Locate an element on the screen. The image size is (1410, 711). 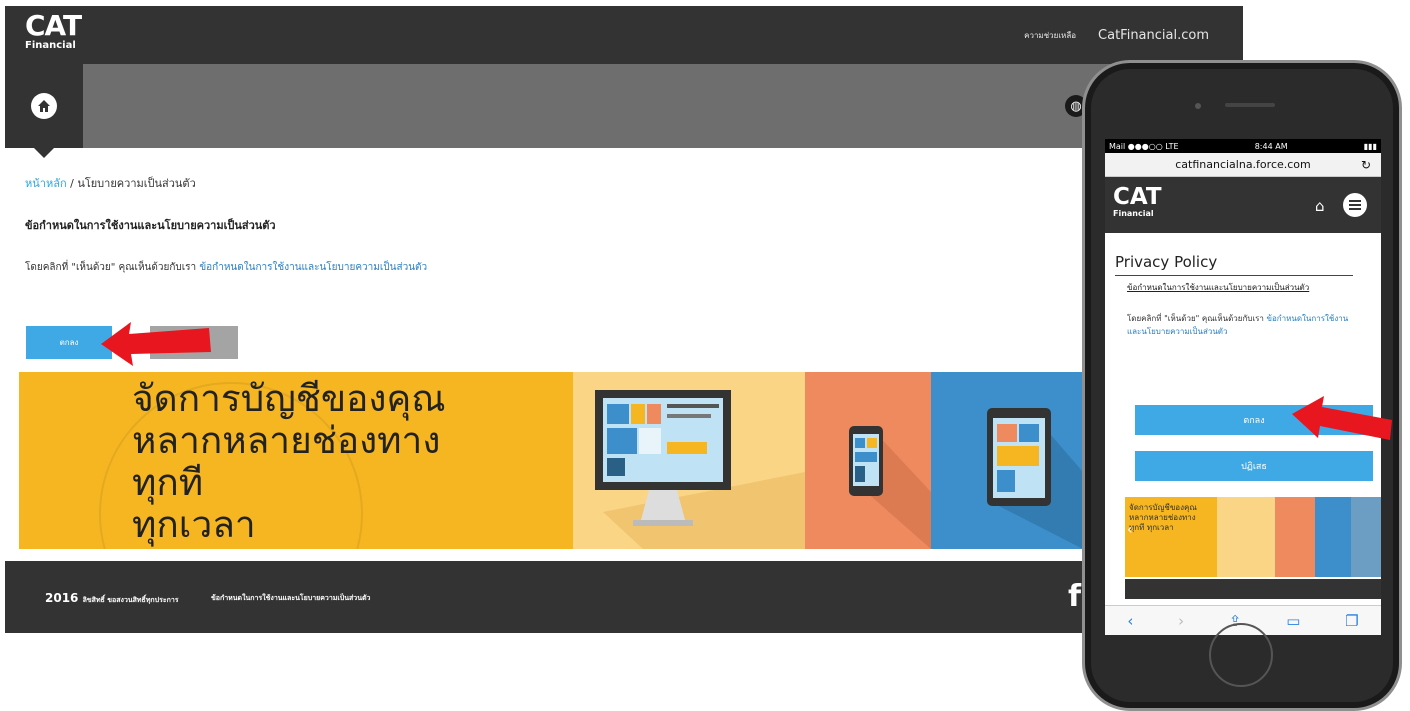
banner-line-2: หลากหลายช่องทาง is located at coordinates (286, 440).